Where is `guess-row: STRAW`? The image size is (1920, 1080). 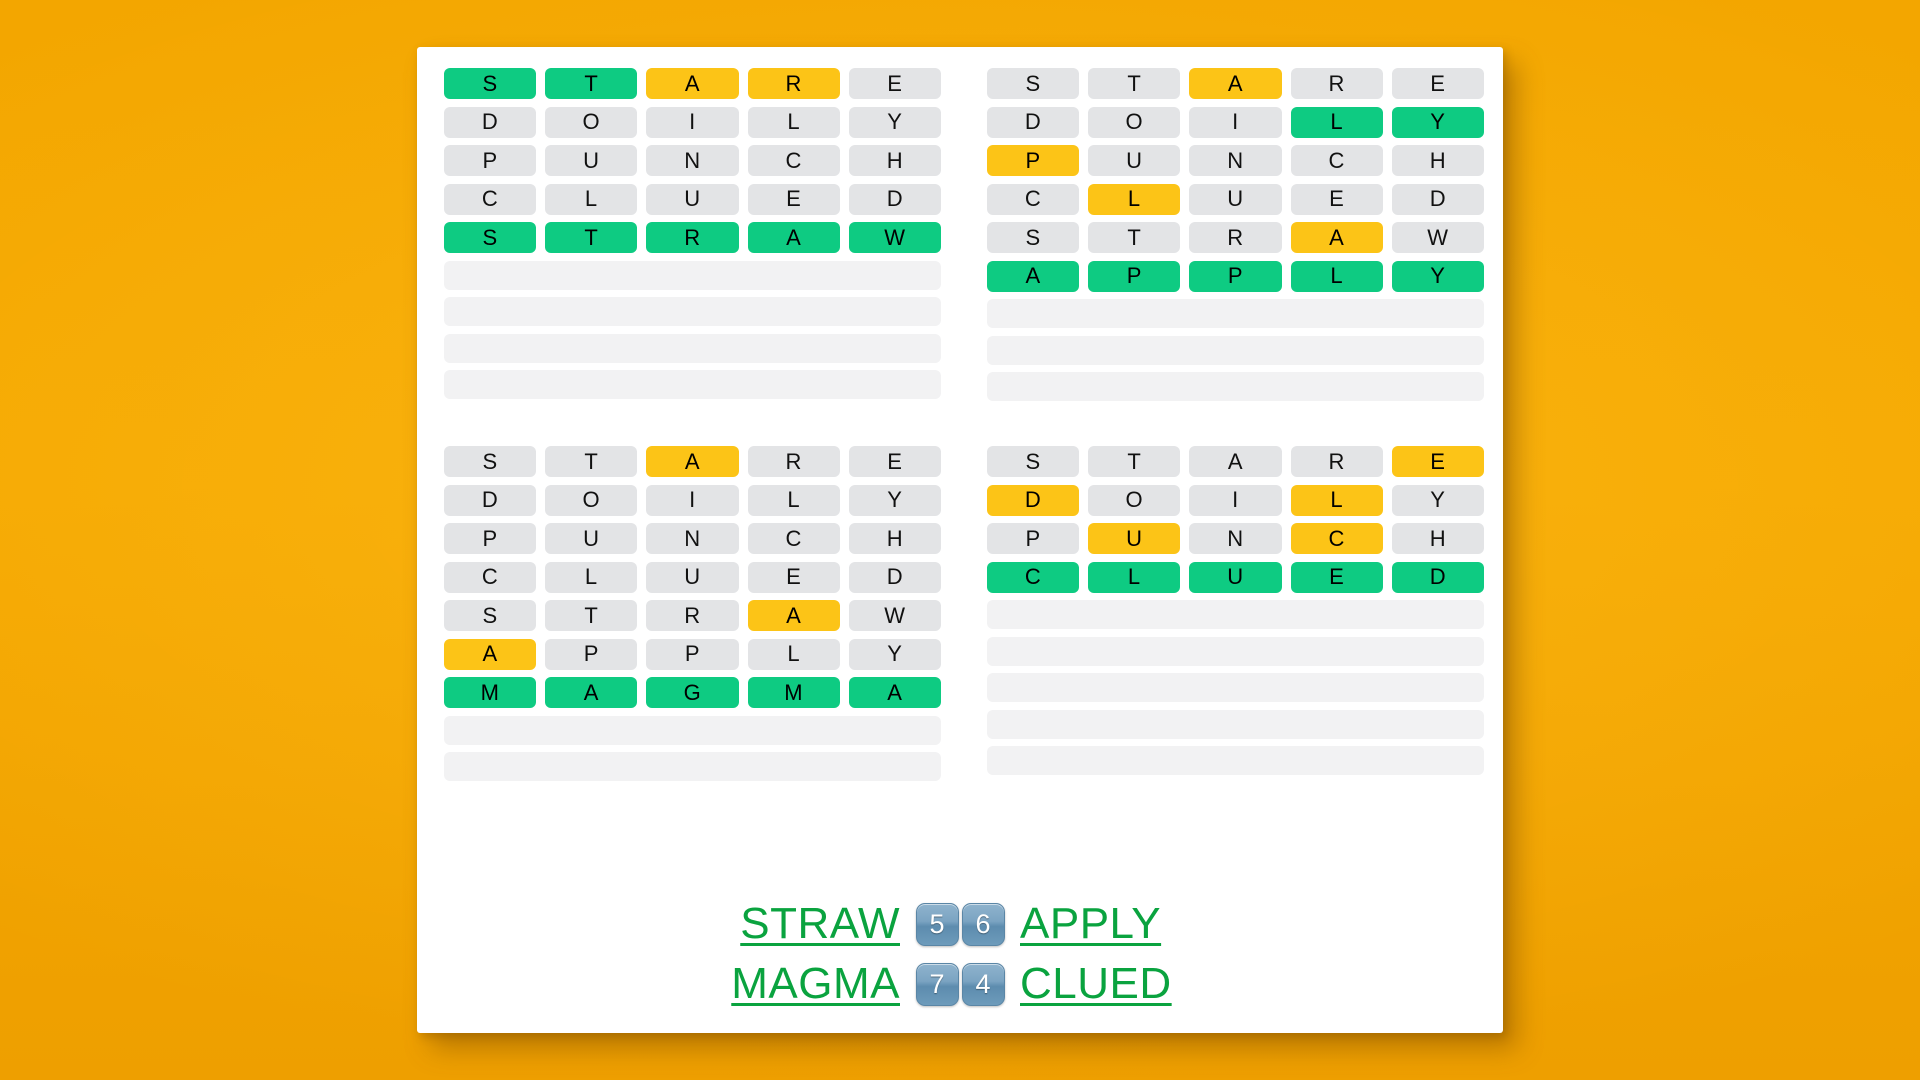
guess-row: STRAW is located at coordinates (692, 615).